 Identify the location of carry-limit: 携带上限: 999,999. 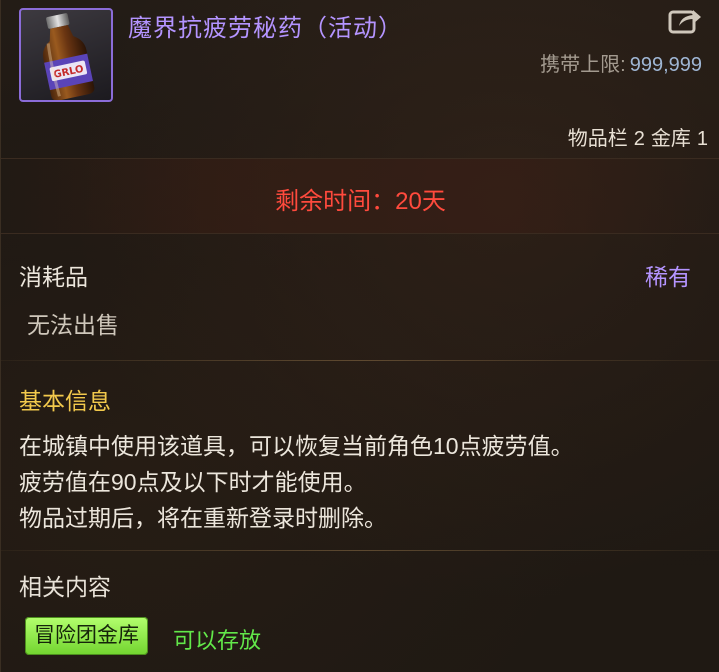
(621, 62).